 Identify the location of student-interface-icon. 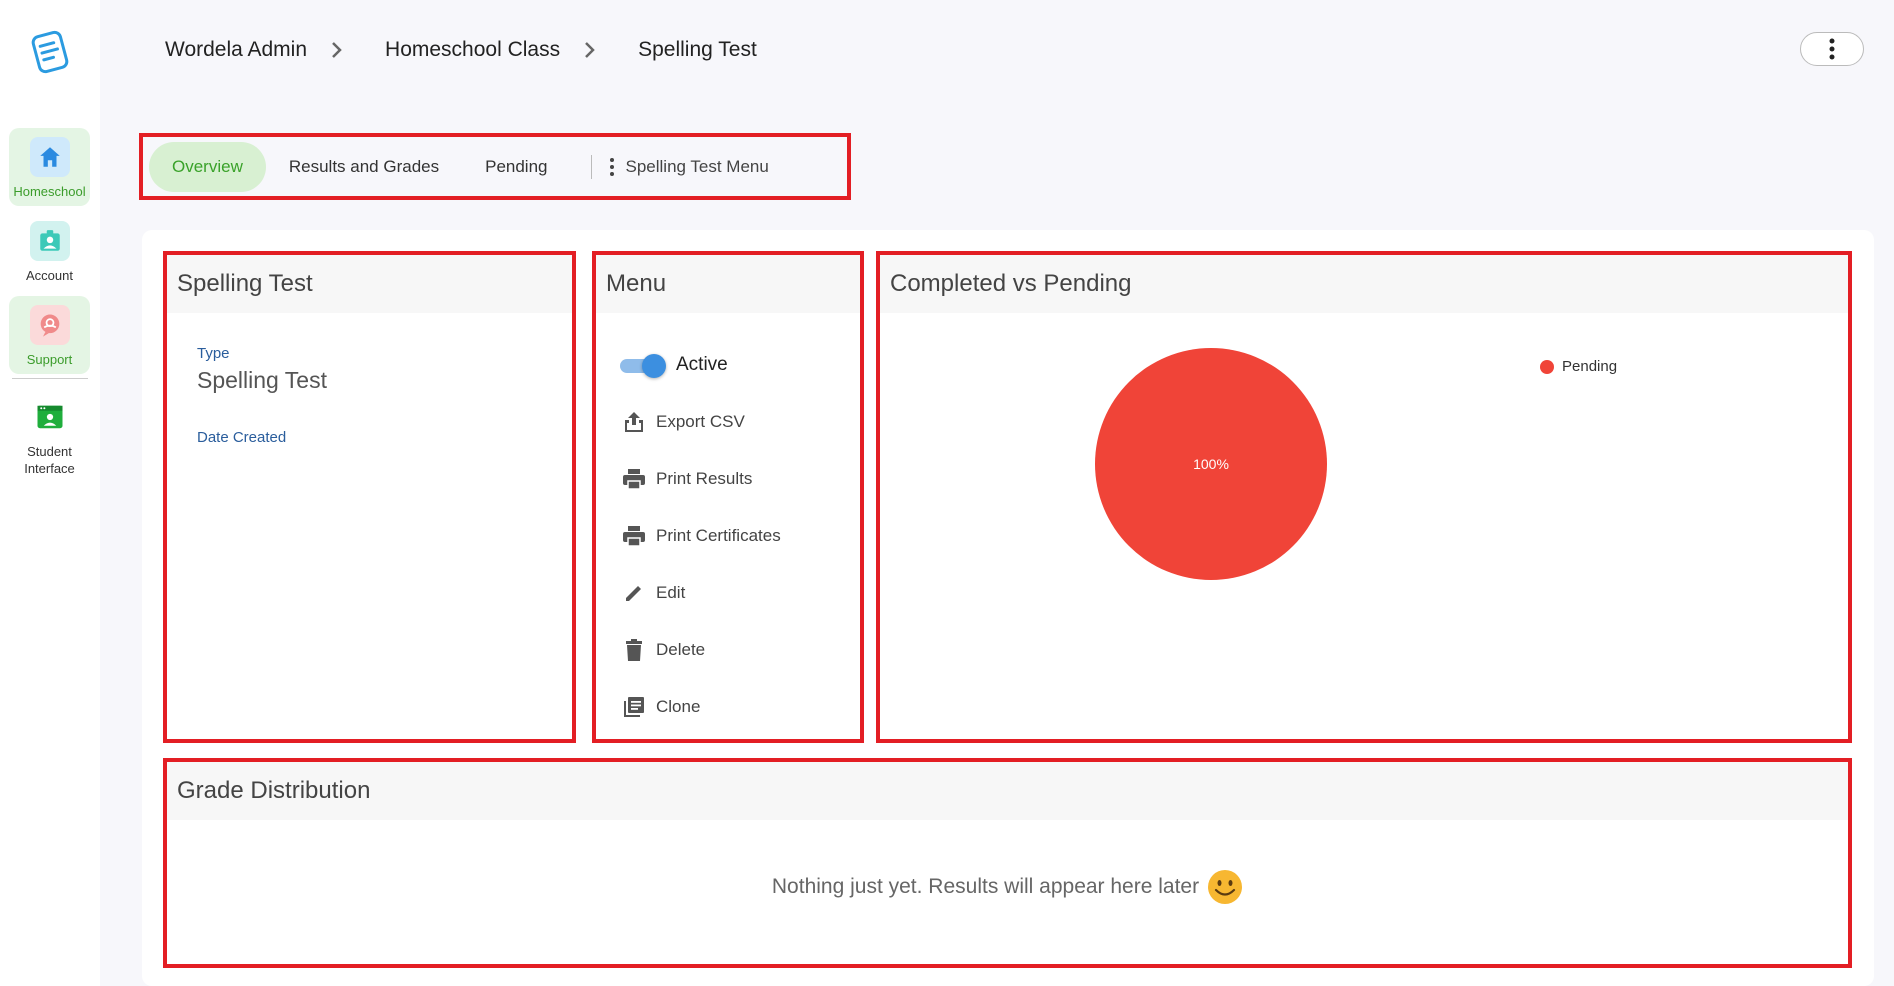
(50, 417).